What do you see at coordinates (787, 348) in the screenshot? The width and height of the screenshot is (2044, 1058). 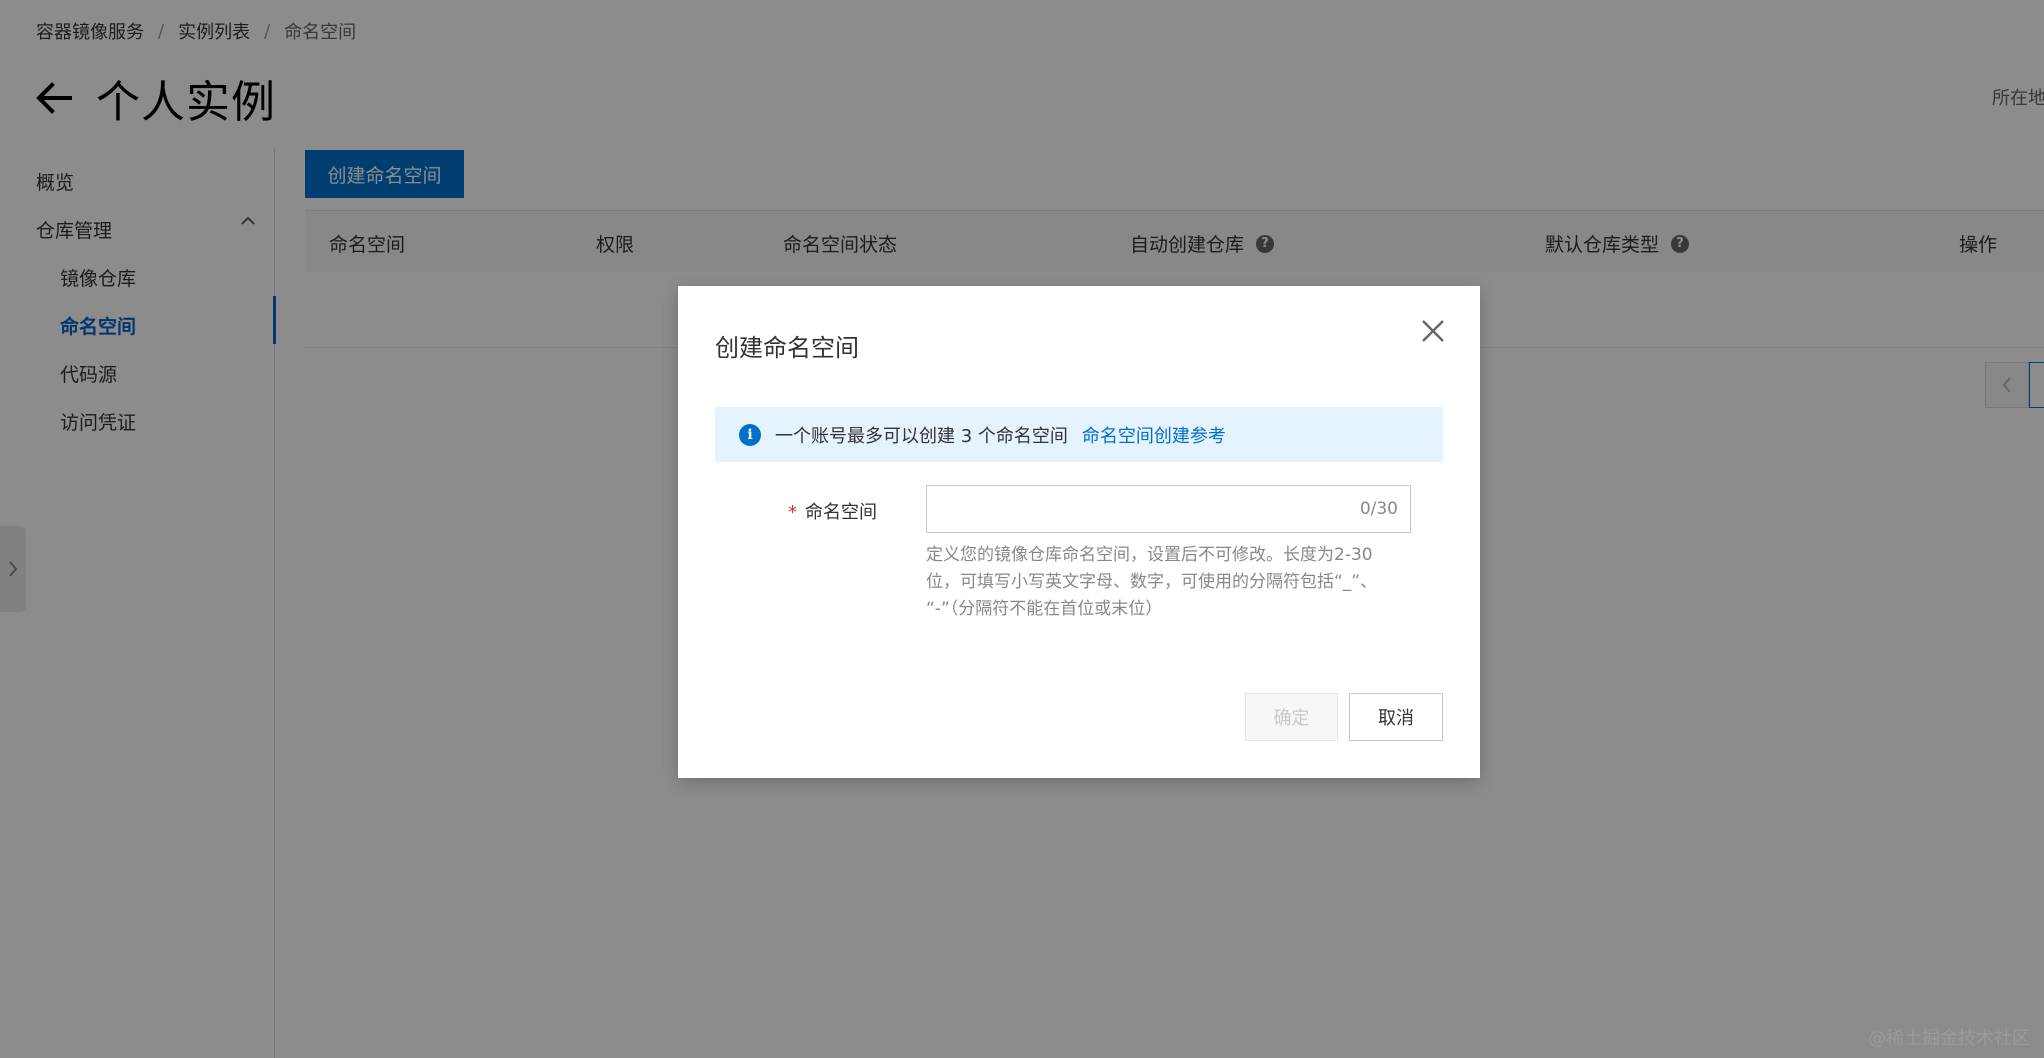 I see `dialog-title: 创建命名空间` at bounding box center [787, 348].